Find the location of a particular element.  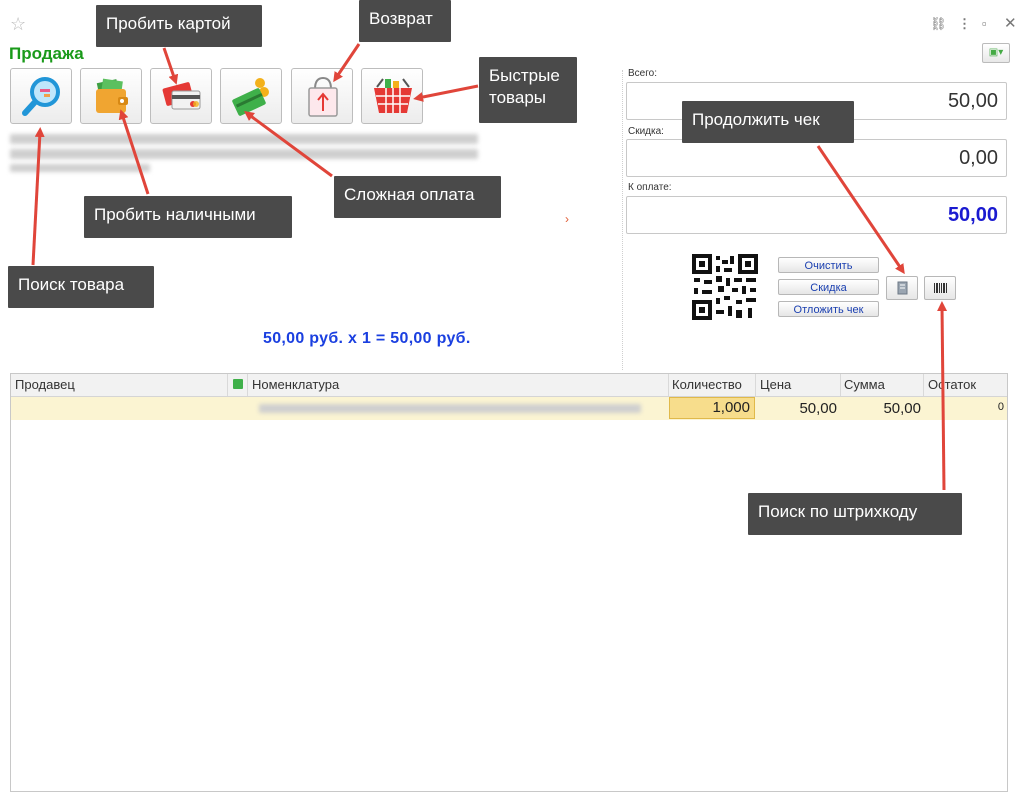

card-icon is located at coordinates (181, 96).